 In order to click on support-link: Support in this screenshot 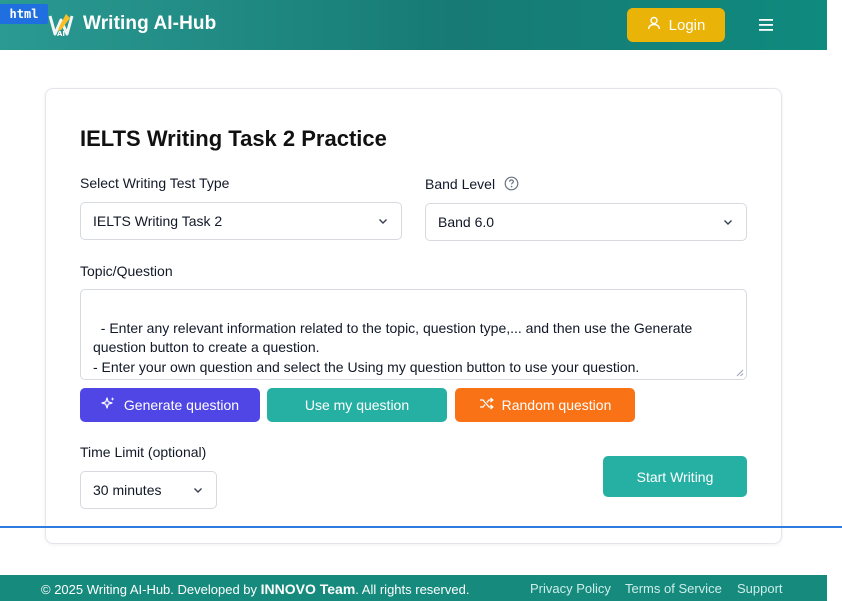, I will do `click(760, 588)`.